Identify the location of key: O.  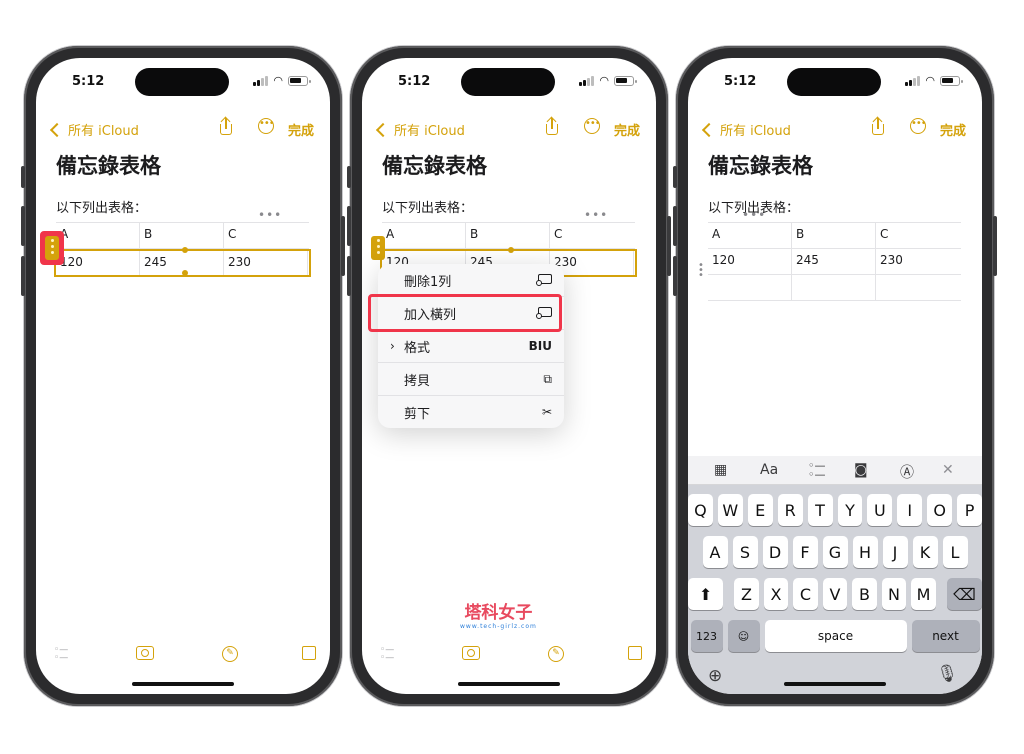
(940, 510).